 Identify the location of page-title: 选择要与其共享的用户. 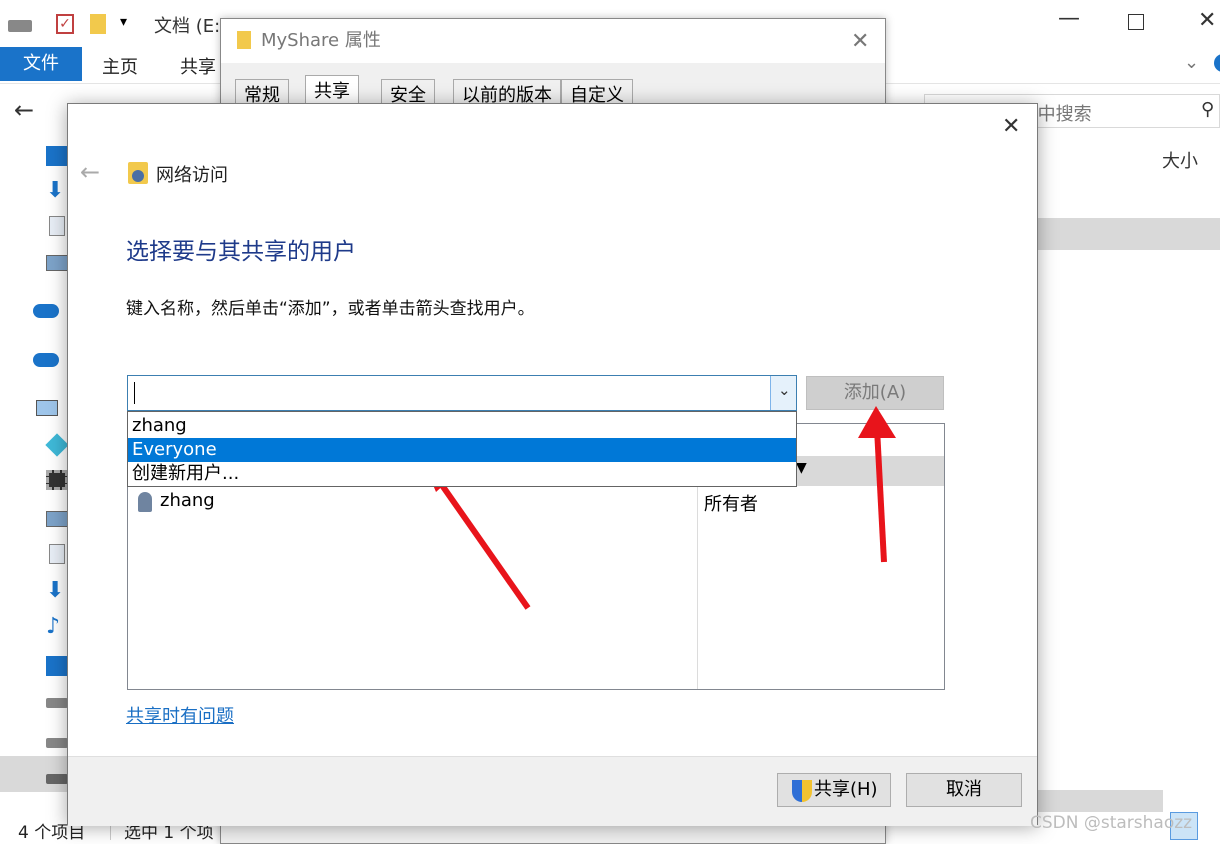
(241, 252).